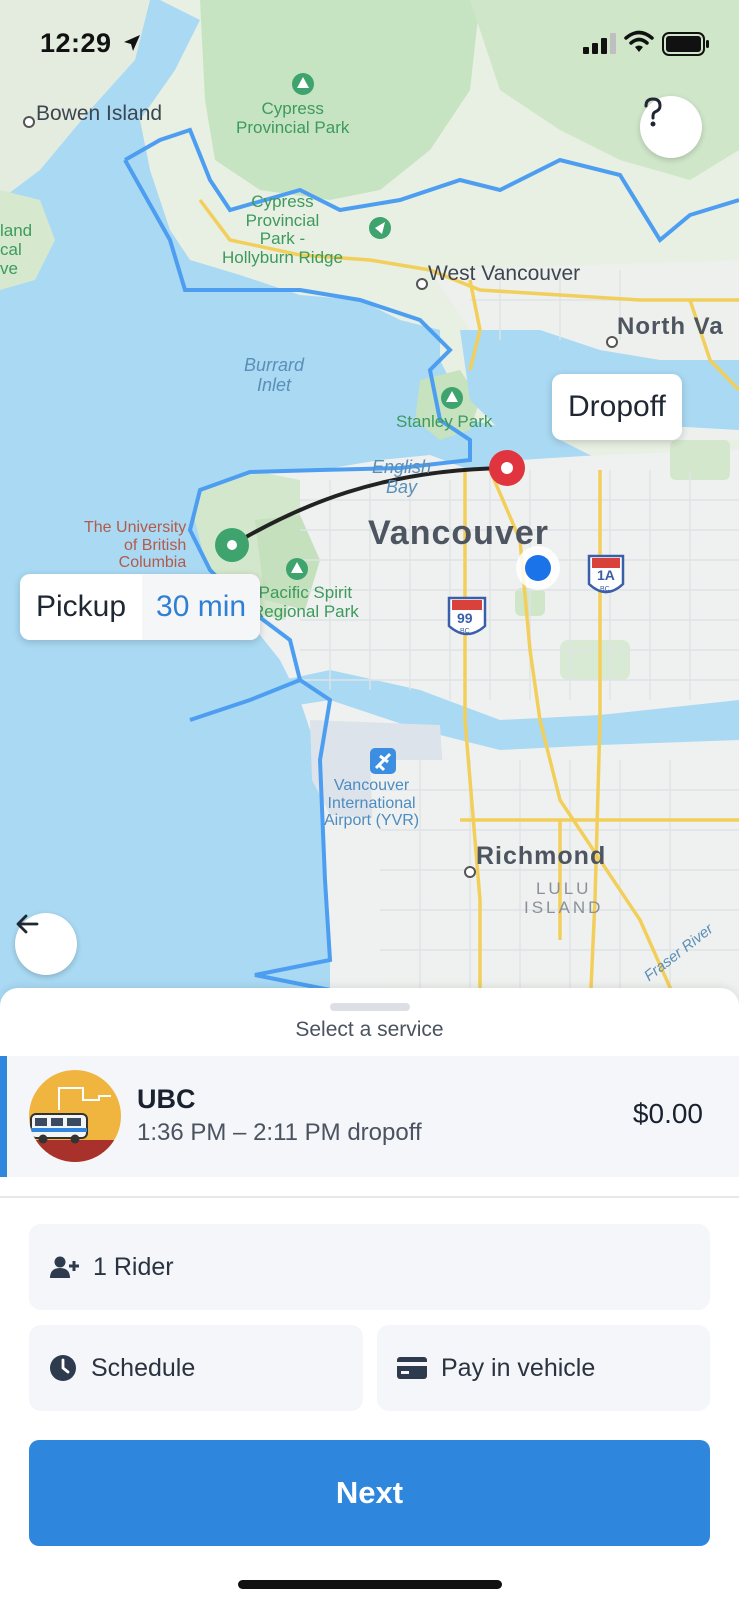 This screenshot has width=739, height=1600. What do you see at coordinates (46, 944) in the screenshot?
I see `back-button` at bounding box center [46, 944].